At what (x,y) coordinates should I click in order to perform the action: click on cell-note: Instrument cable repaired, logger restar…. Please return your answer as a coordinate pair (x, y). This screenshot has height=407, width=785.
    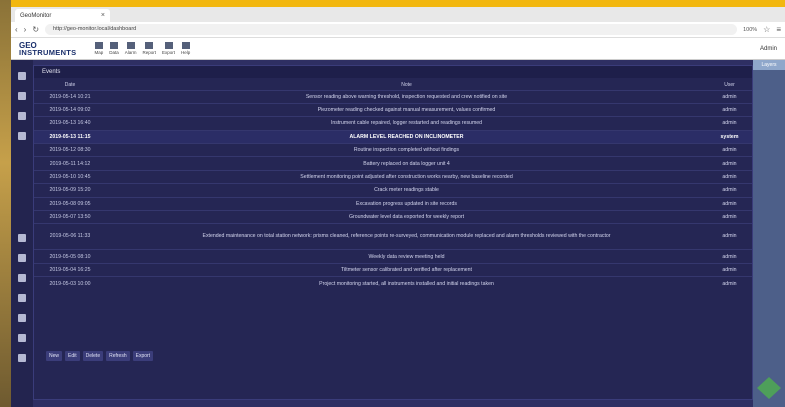
    Looking at the image, I should click on (406, 123).